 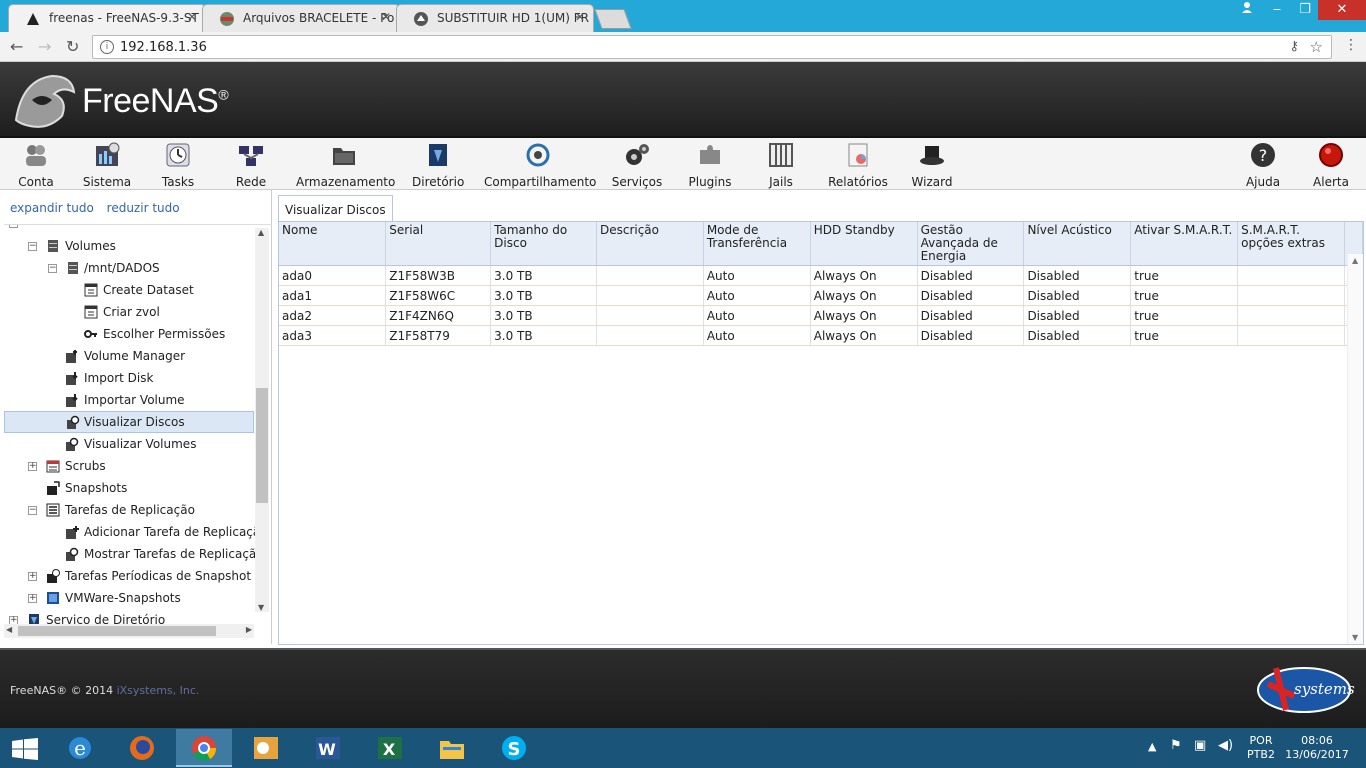 I want to click on tree-item-mostrar-tarefas-replicacao: Mostrar Tarefas de Replicação, so click(x=134, y=554).